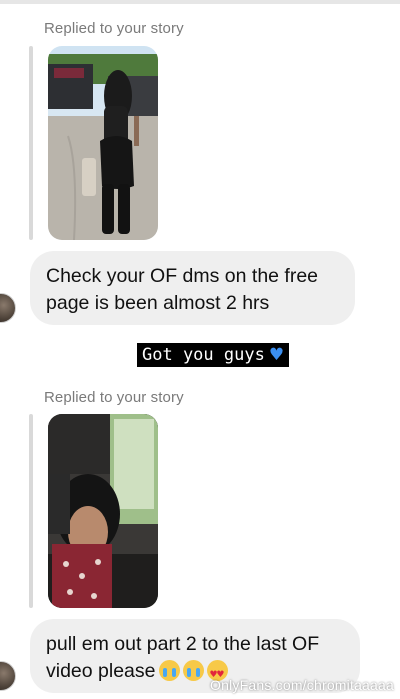  I want to click on top-divider, so click(200, 2).